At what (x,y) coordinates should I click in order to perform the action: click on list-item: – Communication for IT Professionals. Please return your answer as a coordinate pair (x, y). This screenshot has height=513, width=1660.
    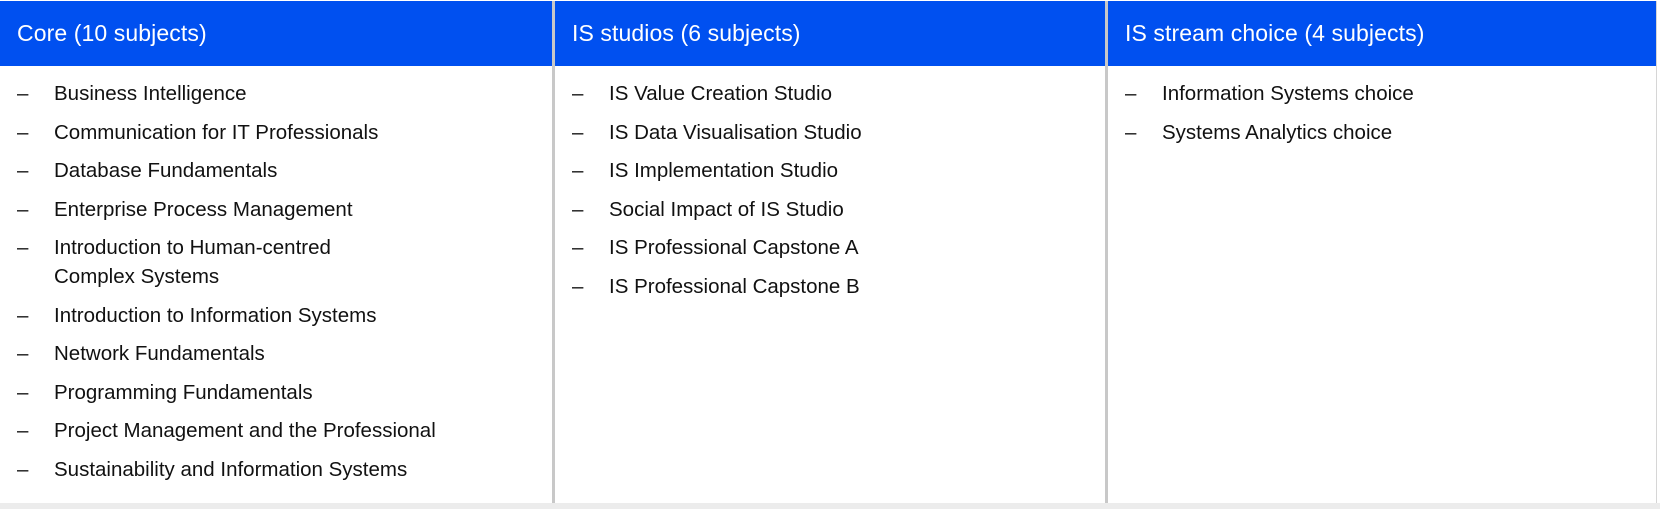
    Looking at the image, I should click on (284, 132).